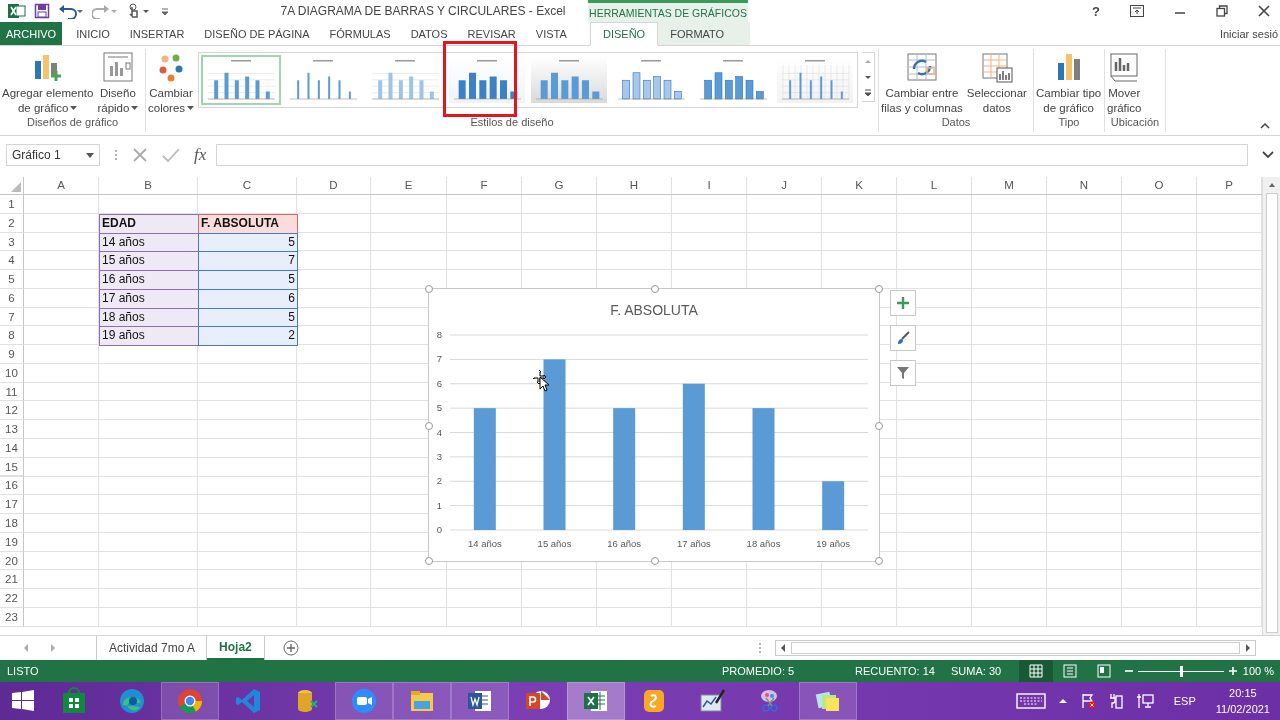 This screenshot has height=720, width=1280. What do you see at coordinates (139, 11) in the screenshot?
I see `touch-mode-icon` at bounding box center [139, 11].